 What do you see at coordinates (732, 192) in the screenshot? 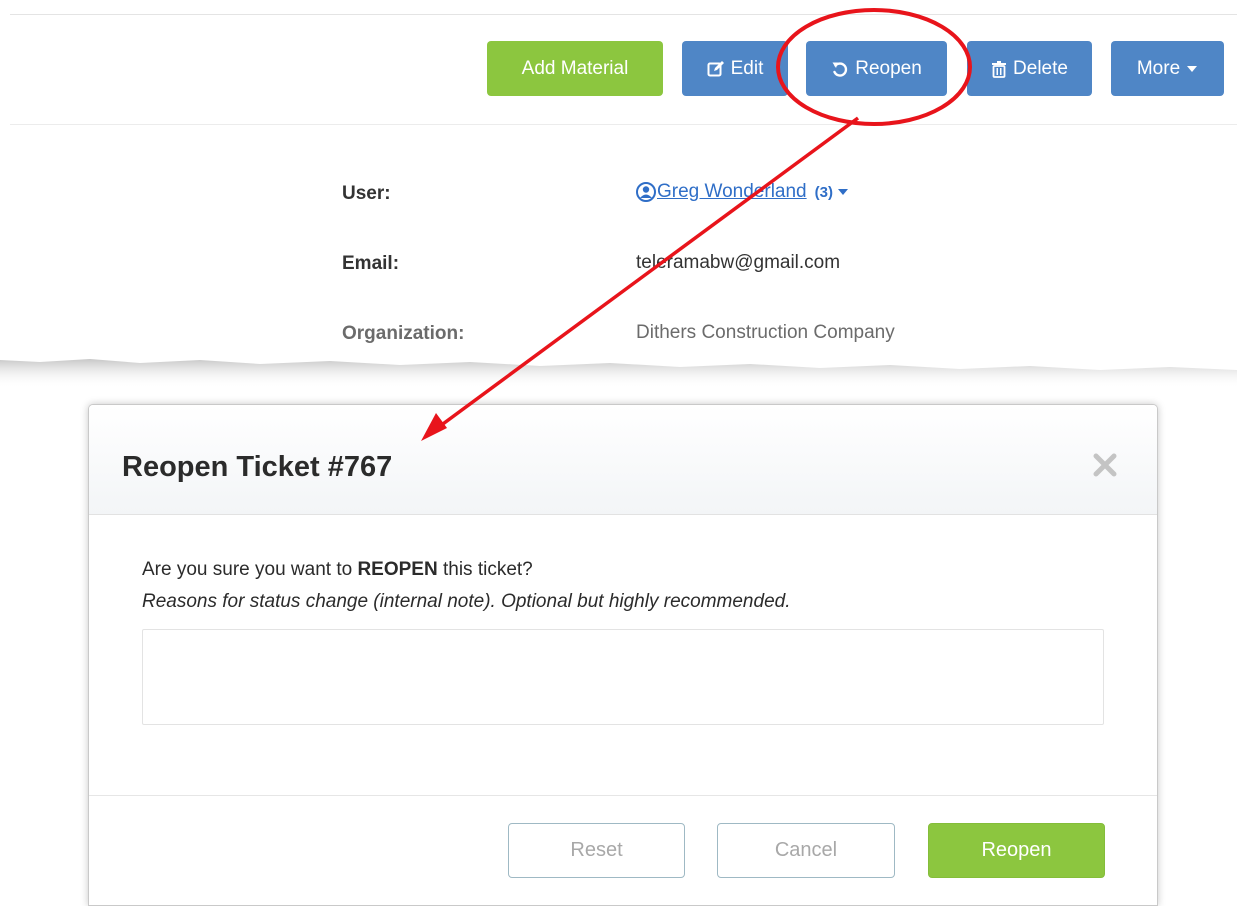
I see `user-link: Greg Wonderland` at bounding box center [732, 192].